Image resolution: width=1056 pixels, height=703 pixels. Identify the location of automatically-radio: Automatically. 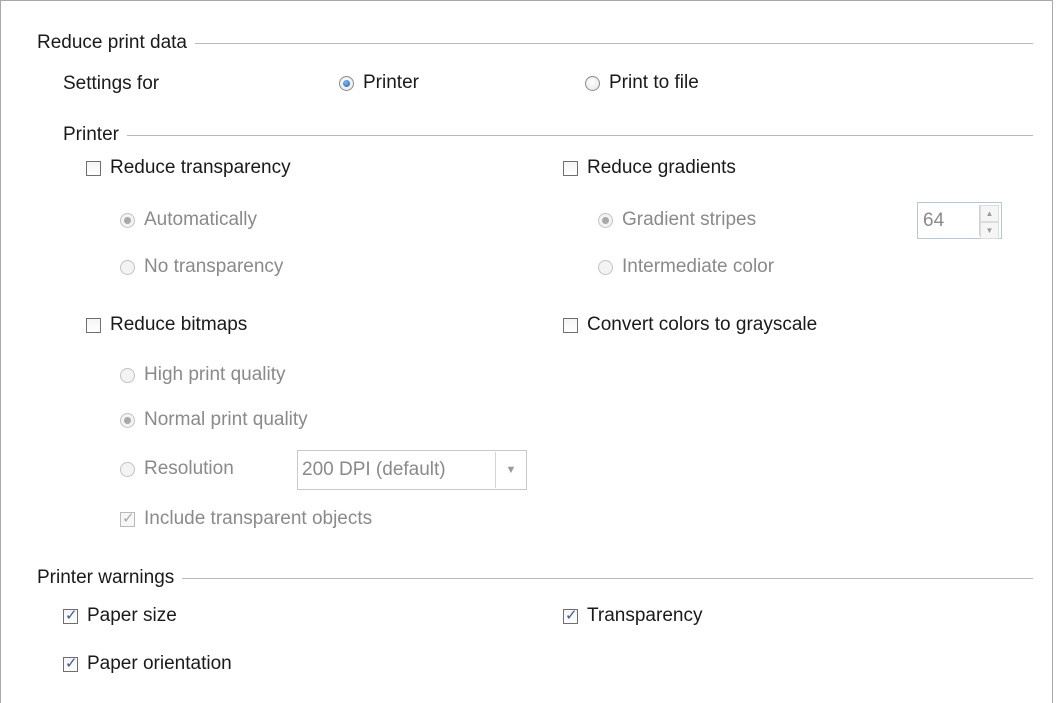
(188, 220).